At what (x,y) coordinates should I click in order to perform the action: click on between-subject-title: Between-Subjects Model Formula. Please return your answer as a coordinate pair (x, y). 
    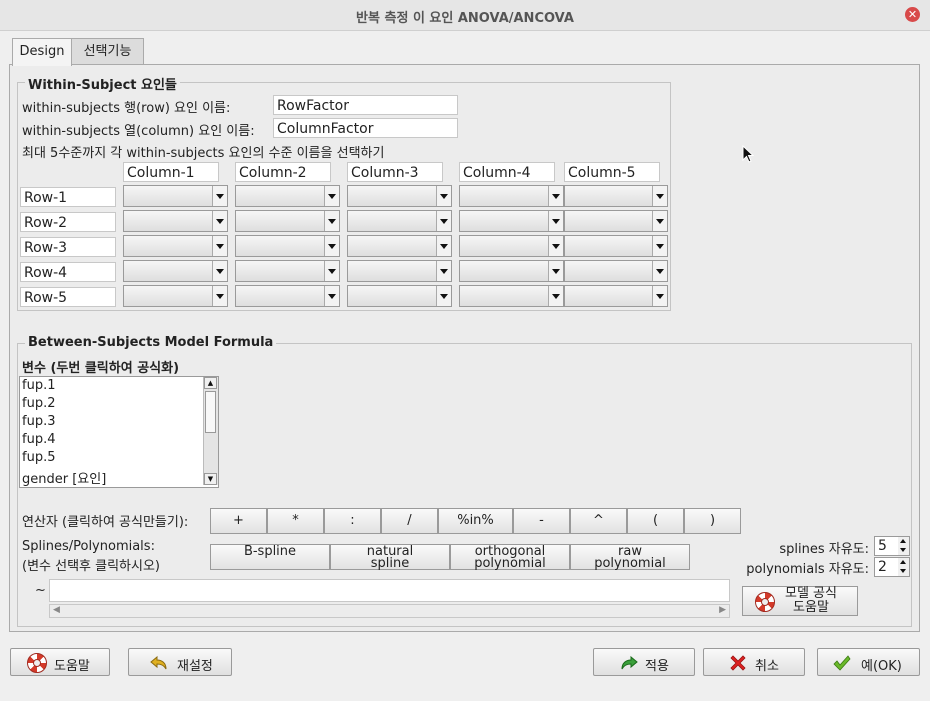
    Looking at the image, I should click on (151, 342).